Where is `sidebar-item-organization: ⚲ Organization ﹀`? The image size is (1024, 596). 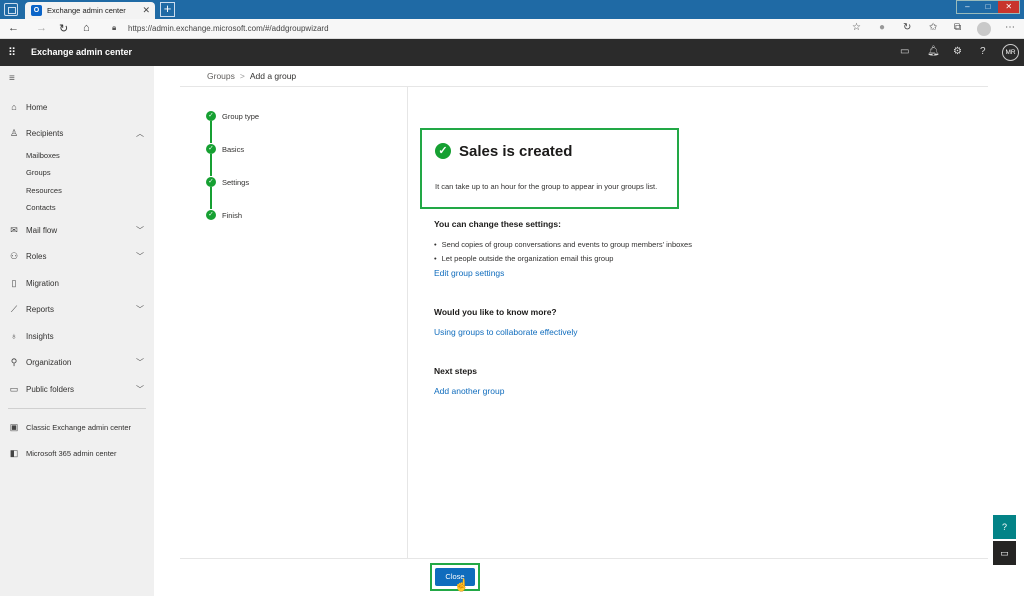 sidebar-item-organization: ⚲ Organization ﹀ is located at coordinates (77, 363).